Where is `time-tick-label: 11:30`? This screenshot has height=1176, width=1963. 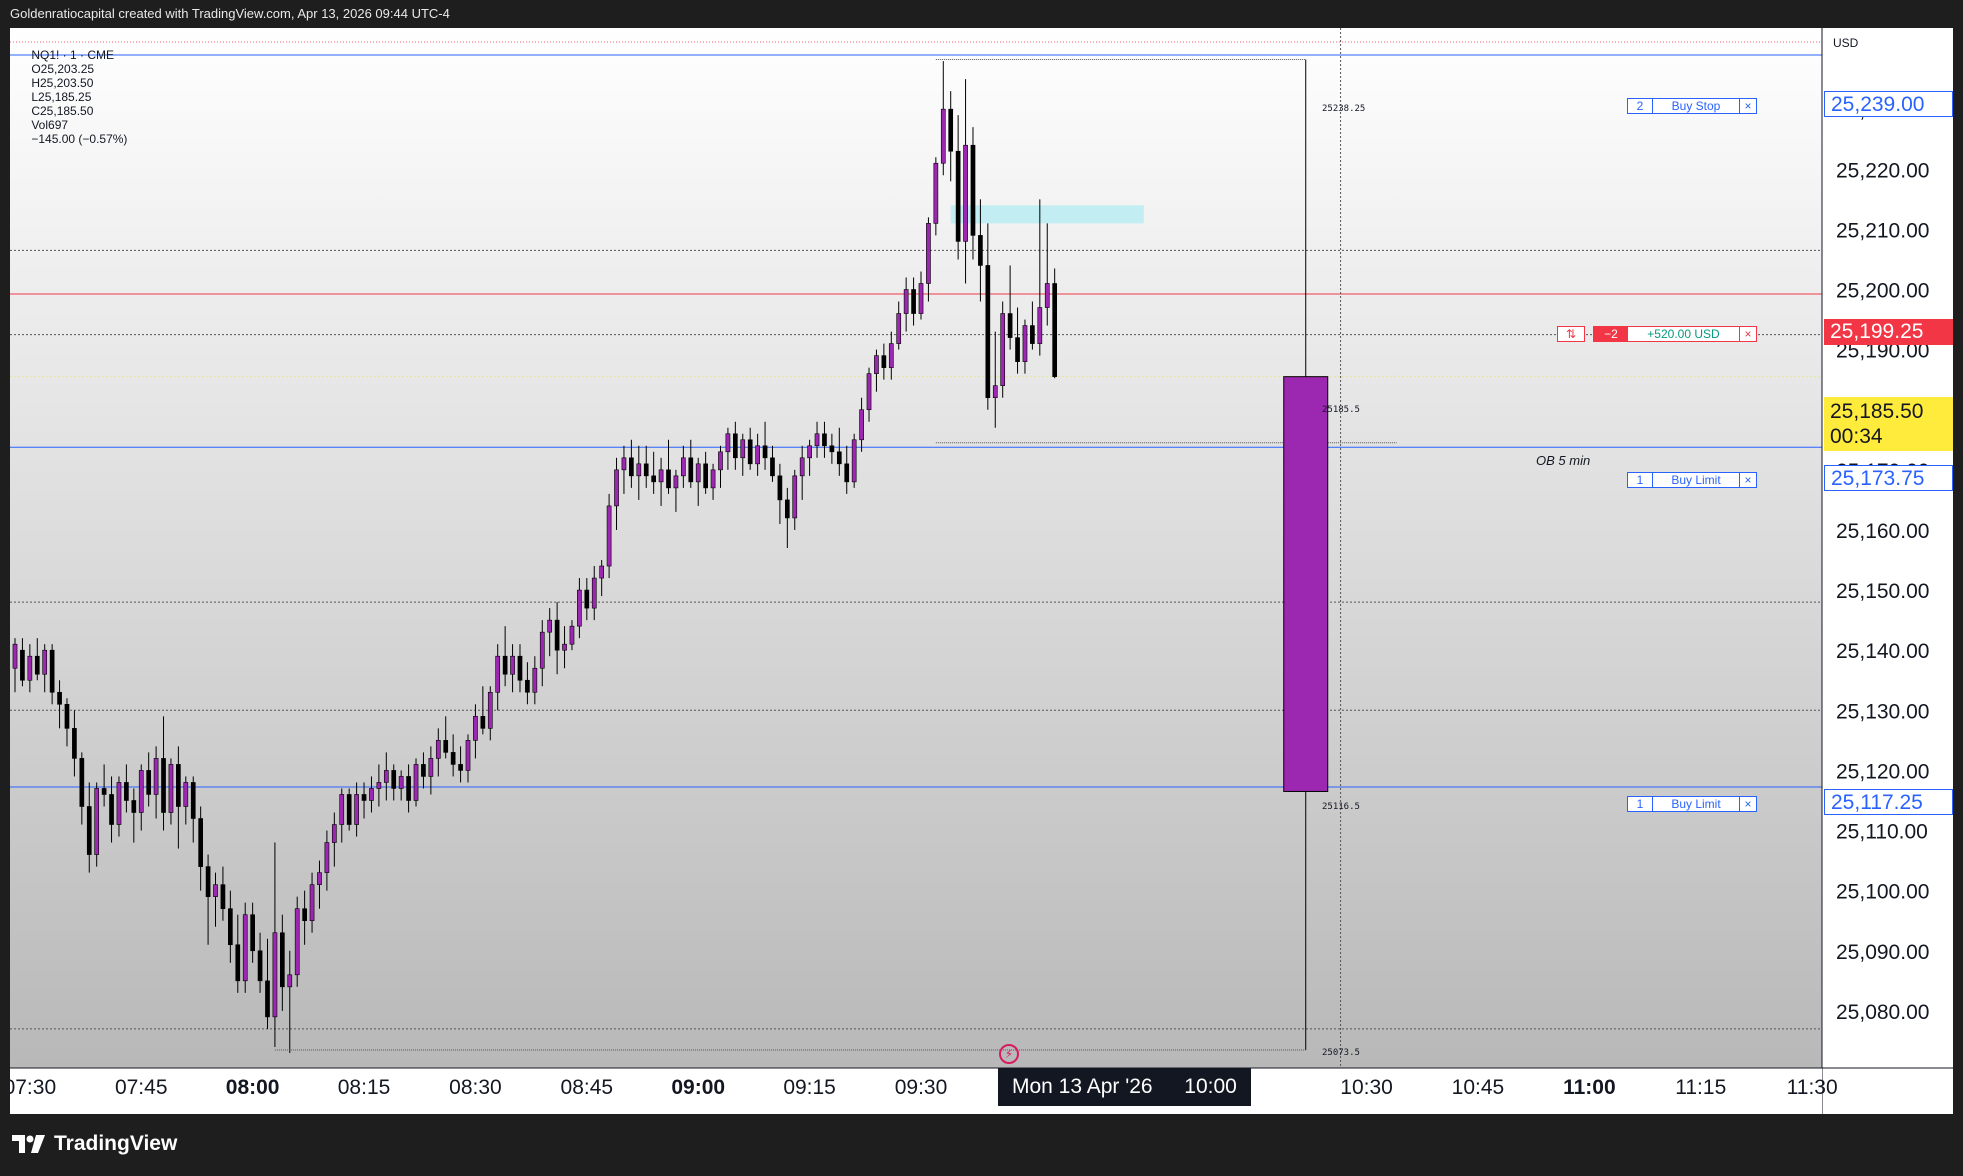
time-tick-label: 11:30 is located at coordinates (1812, 1087).